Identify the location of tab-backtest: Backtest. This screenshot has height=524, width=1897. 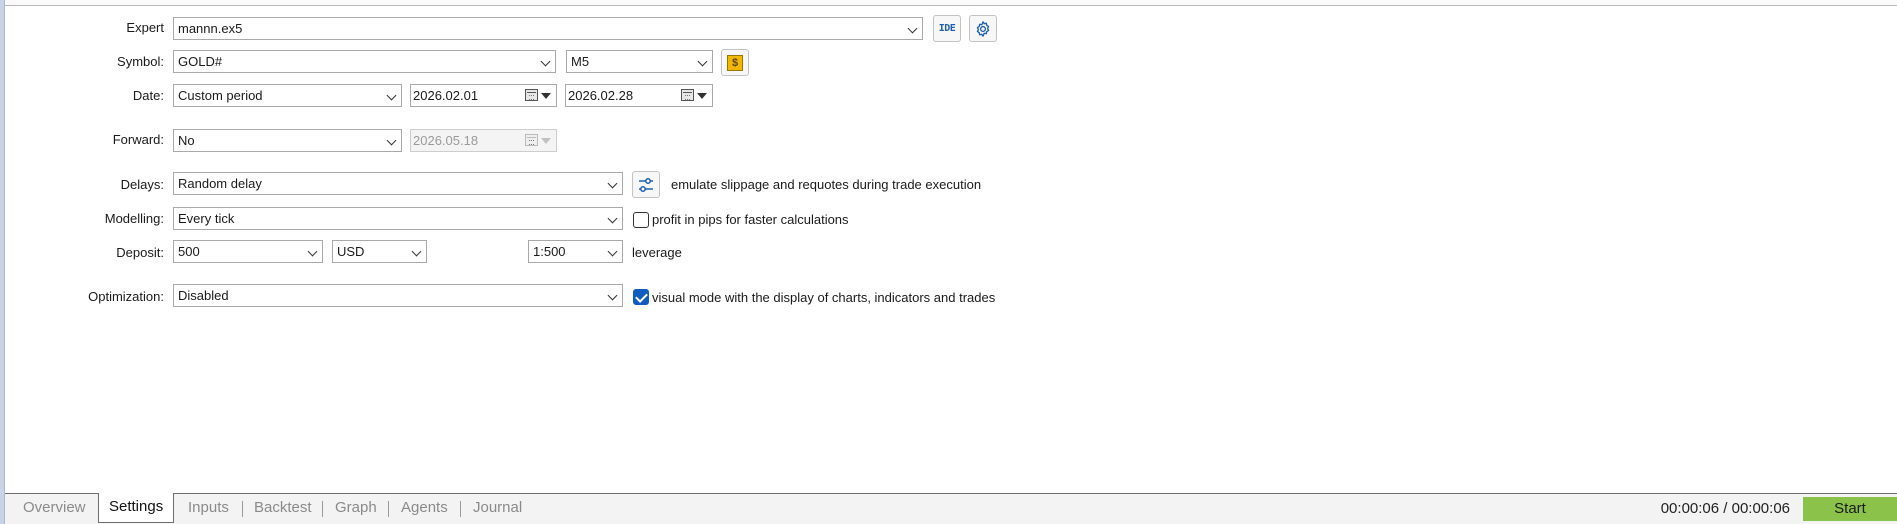
(283, 508).